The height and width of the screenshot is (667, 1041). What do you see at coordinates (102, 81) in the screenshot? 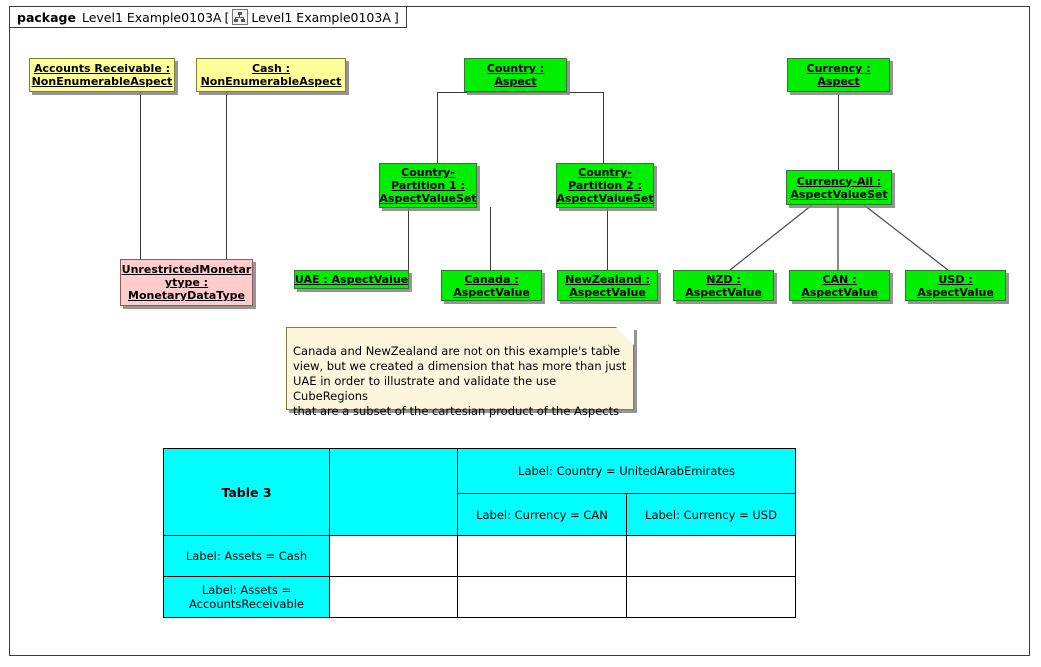
I see `node-accounts-receivable-line2: NonEnumerableAspect` at bounding box center [102, 81].